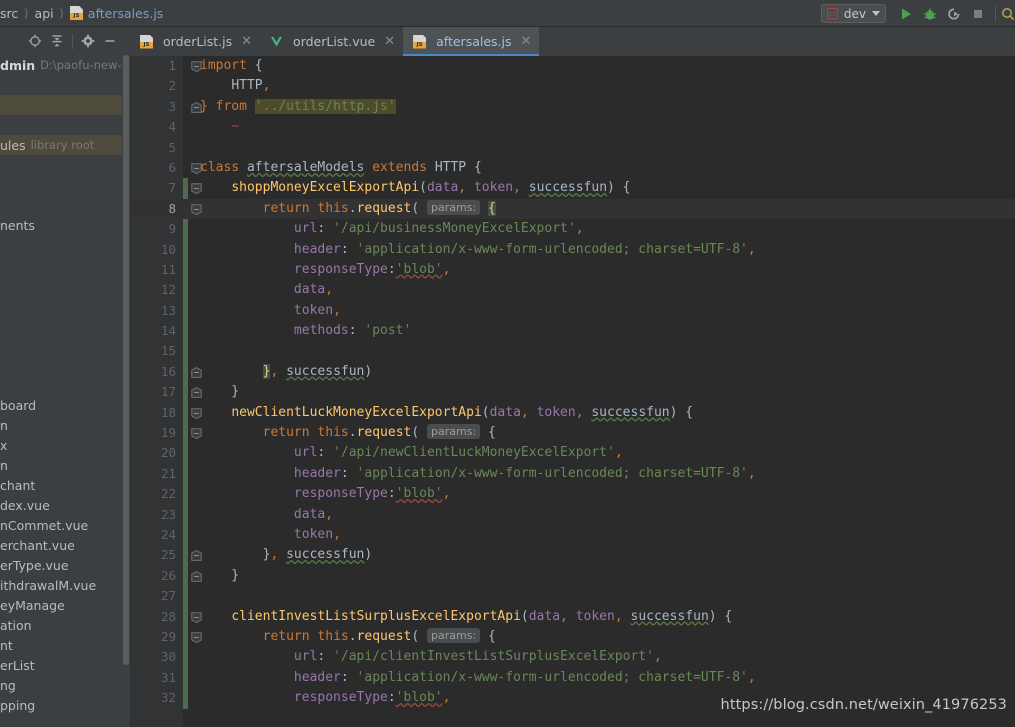  Describe the element at coordinates (61, 445) in the screenshot. I see `tree-node: x` at that location.